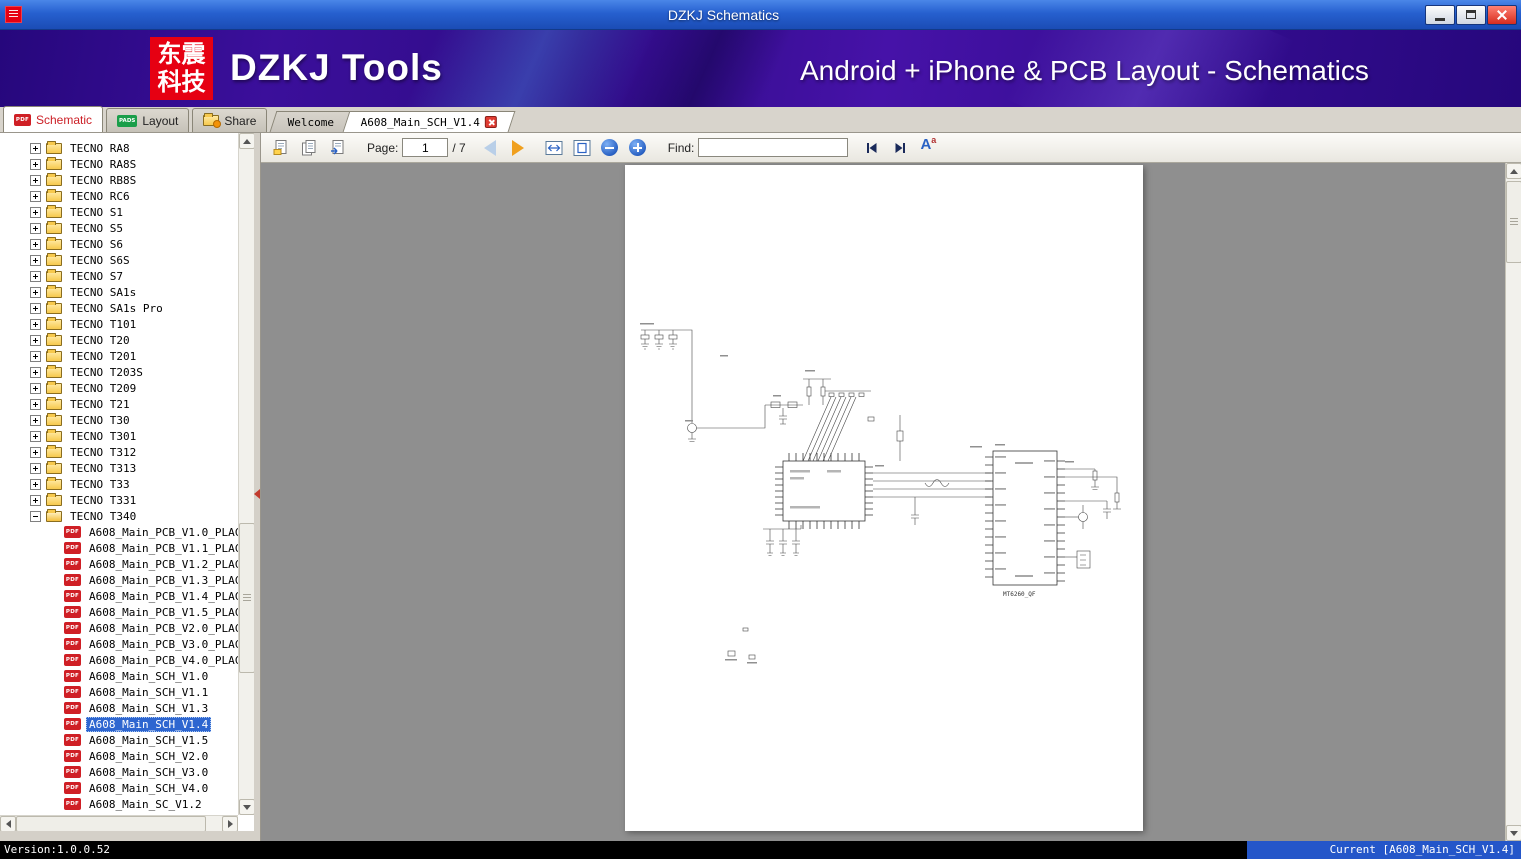 This screenshot has height=859, width=1521. What do you see at coordinates (119, 452) in the screenshot?
I see `tree-folder-item: TECNO T312` at bounding box center [119, 452].